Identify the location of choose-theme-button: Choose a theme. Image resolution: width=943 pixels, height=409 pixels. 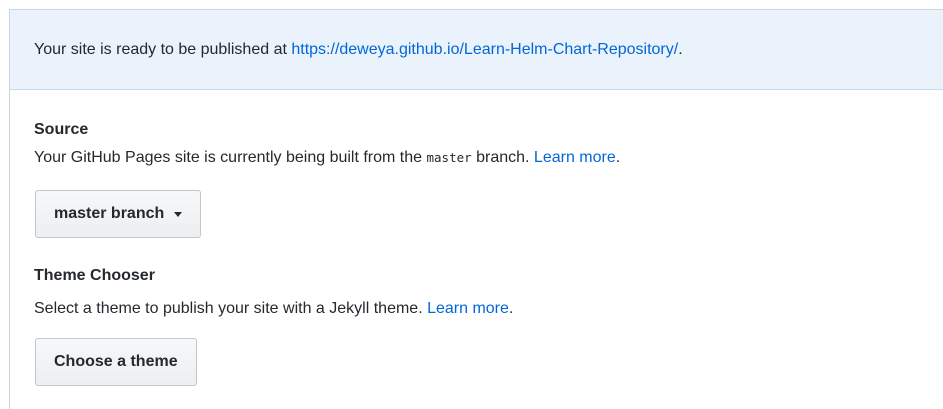
(116, 362).